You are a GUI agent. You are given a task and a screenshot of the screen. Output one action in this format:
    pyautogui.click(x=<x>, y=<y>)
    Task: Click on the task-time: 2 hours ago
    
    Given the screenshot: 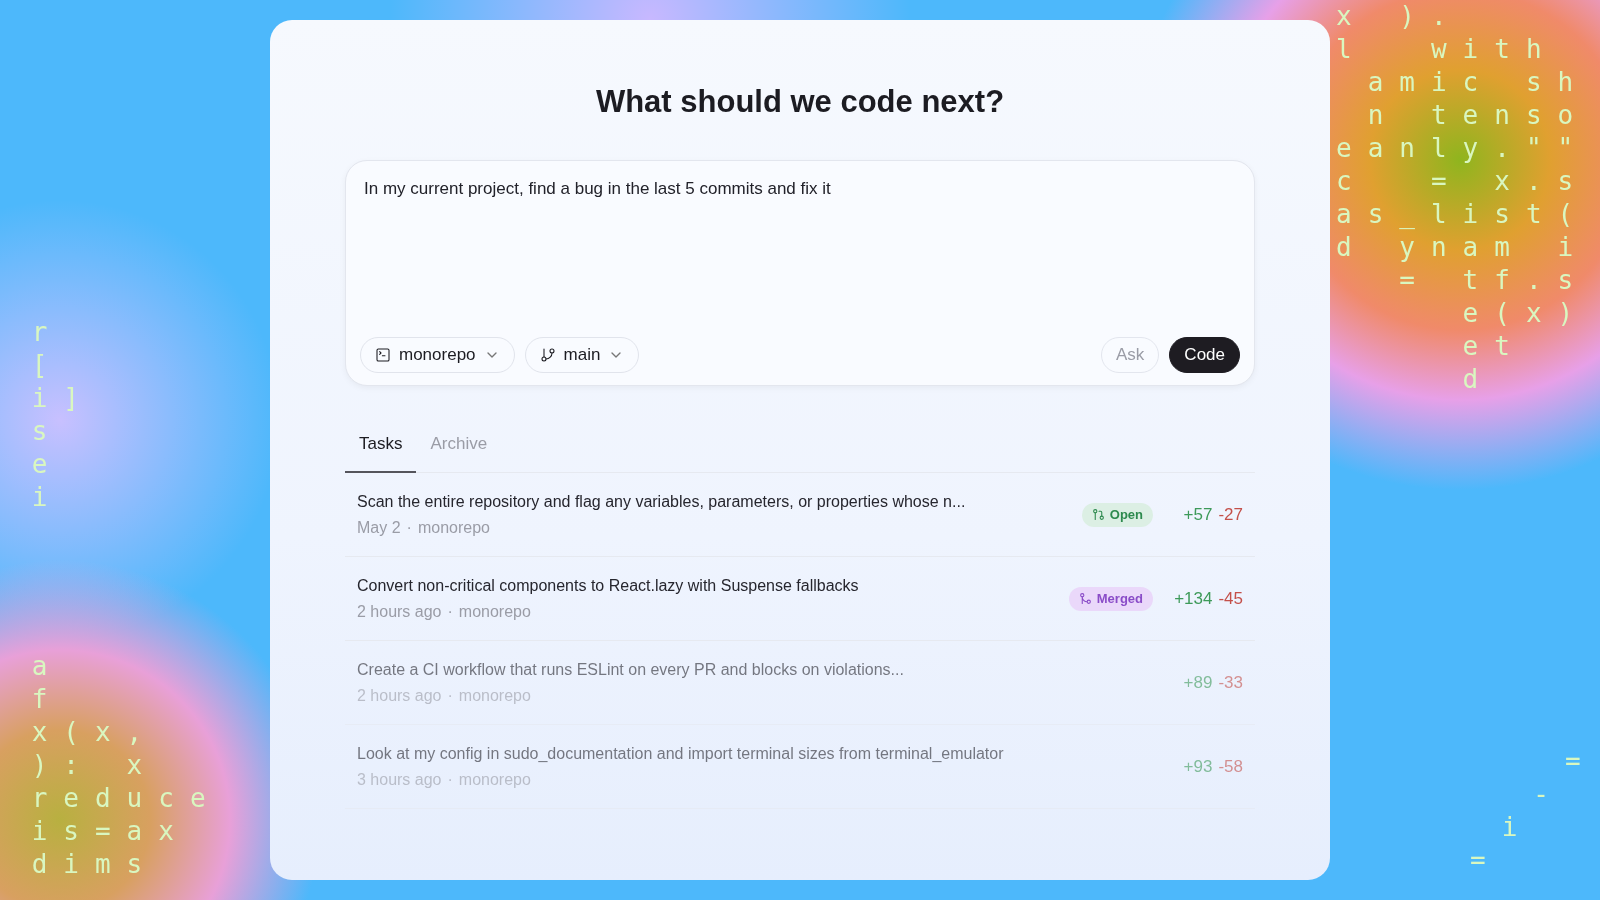 What is the action you would take?
    pyautogui.click(x=399, y=611)
    